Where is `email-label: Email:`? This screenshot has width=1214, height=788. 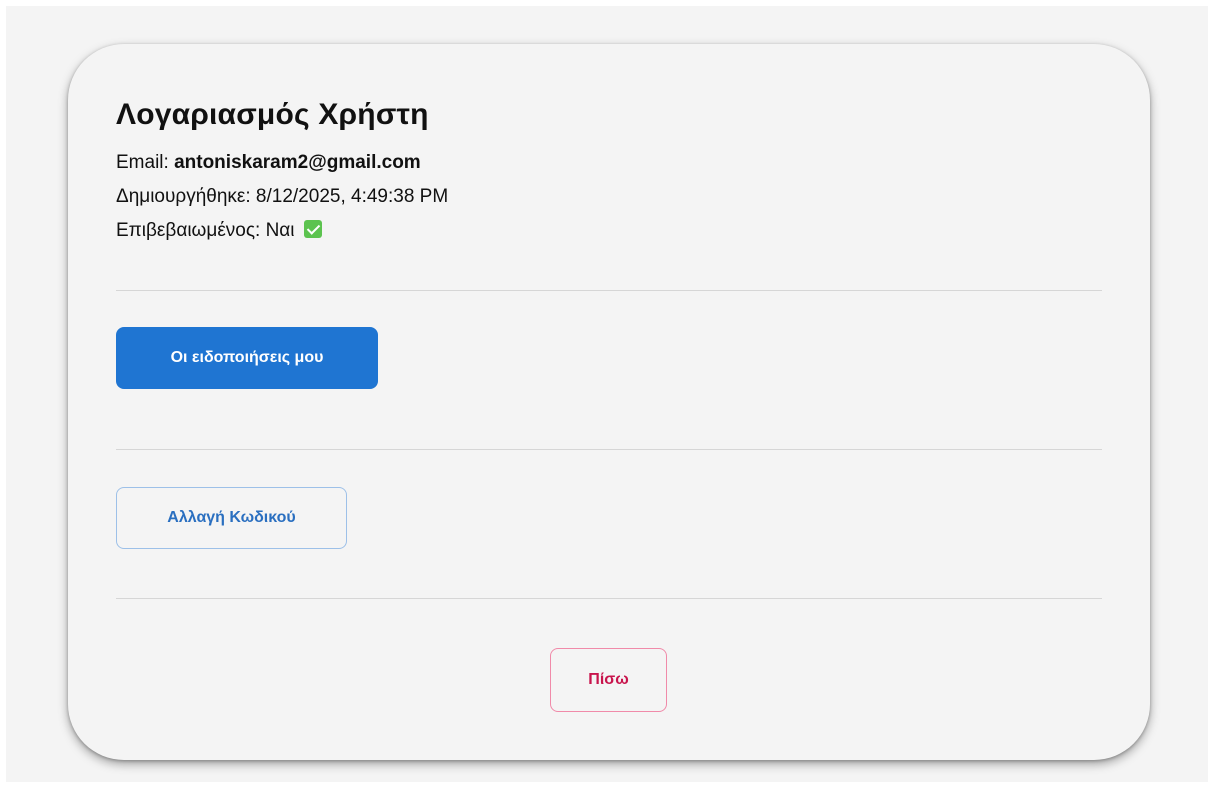 email-label: Email: is located at coordinates (145, 162).